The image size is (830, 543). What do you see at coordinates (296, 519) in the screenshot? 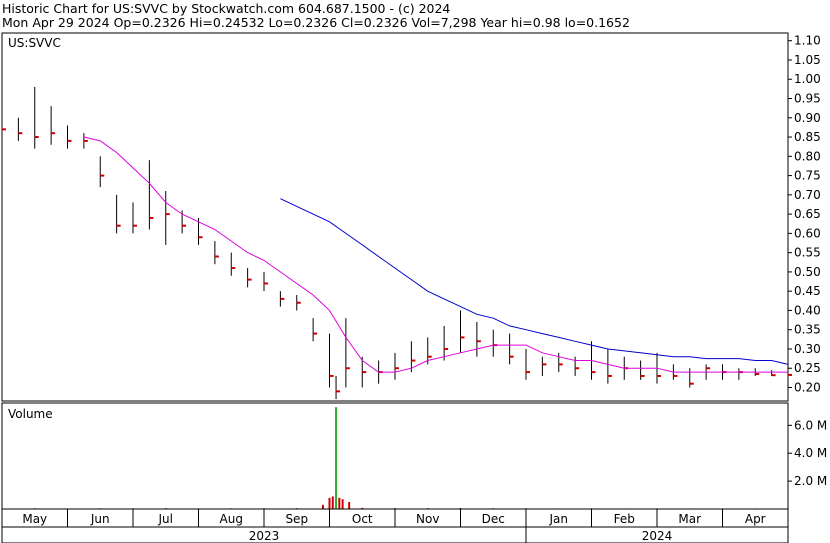
I see `month-label: Sep` at bounding box center [296, 519].